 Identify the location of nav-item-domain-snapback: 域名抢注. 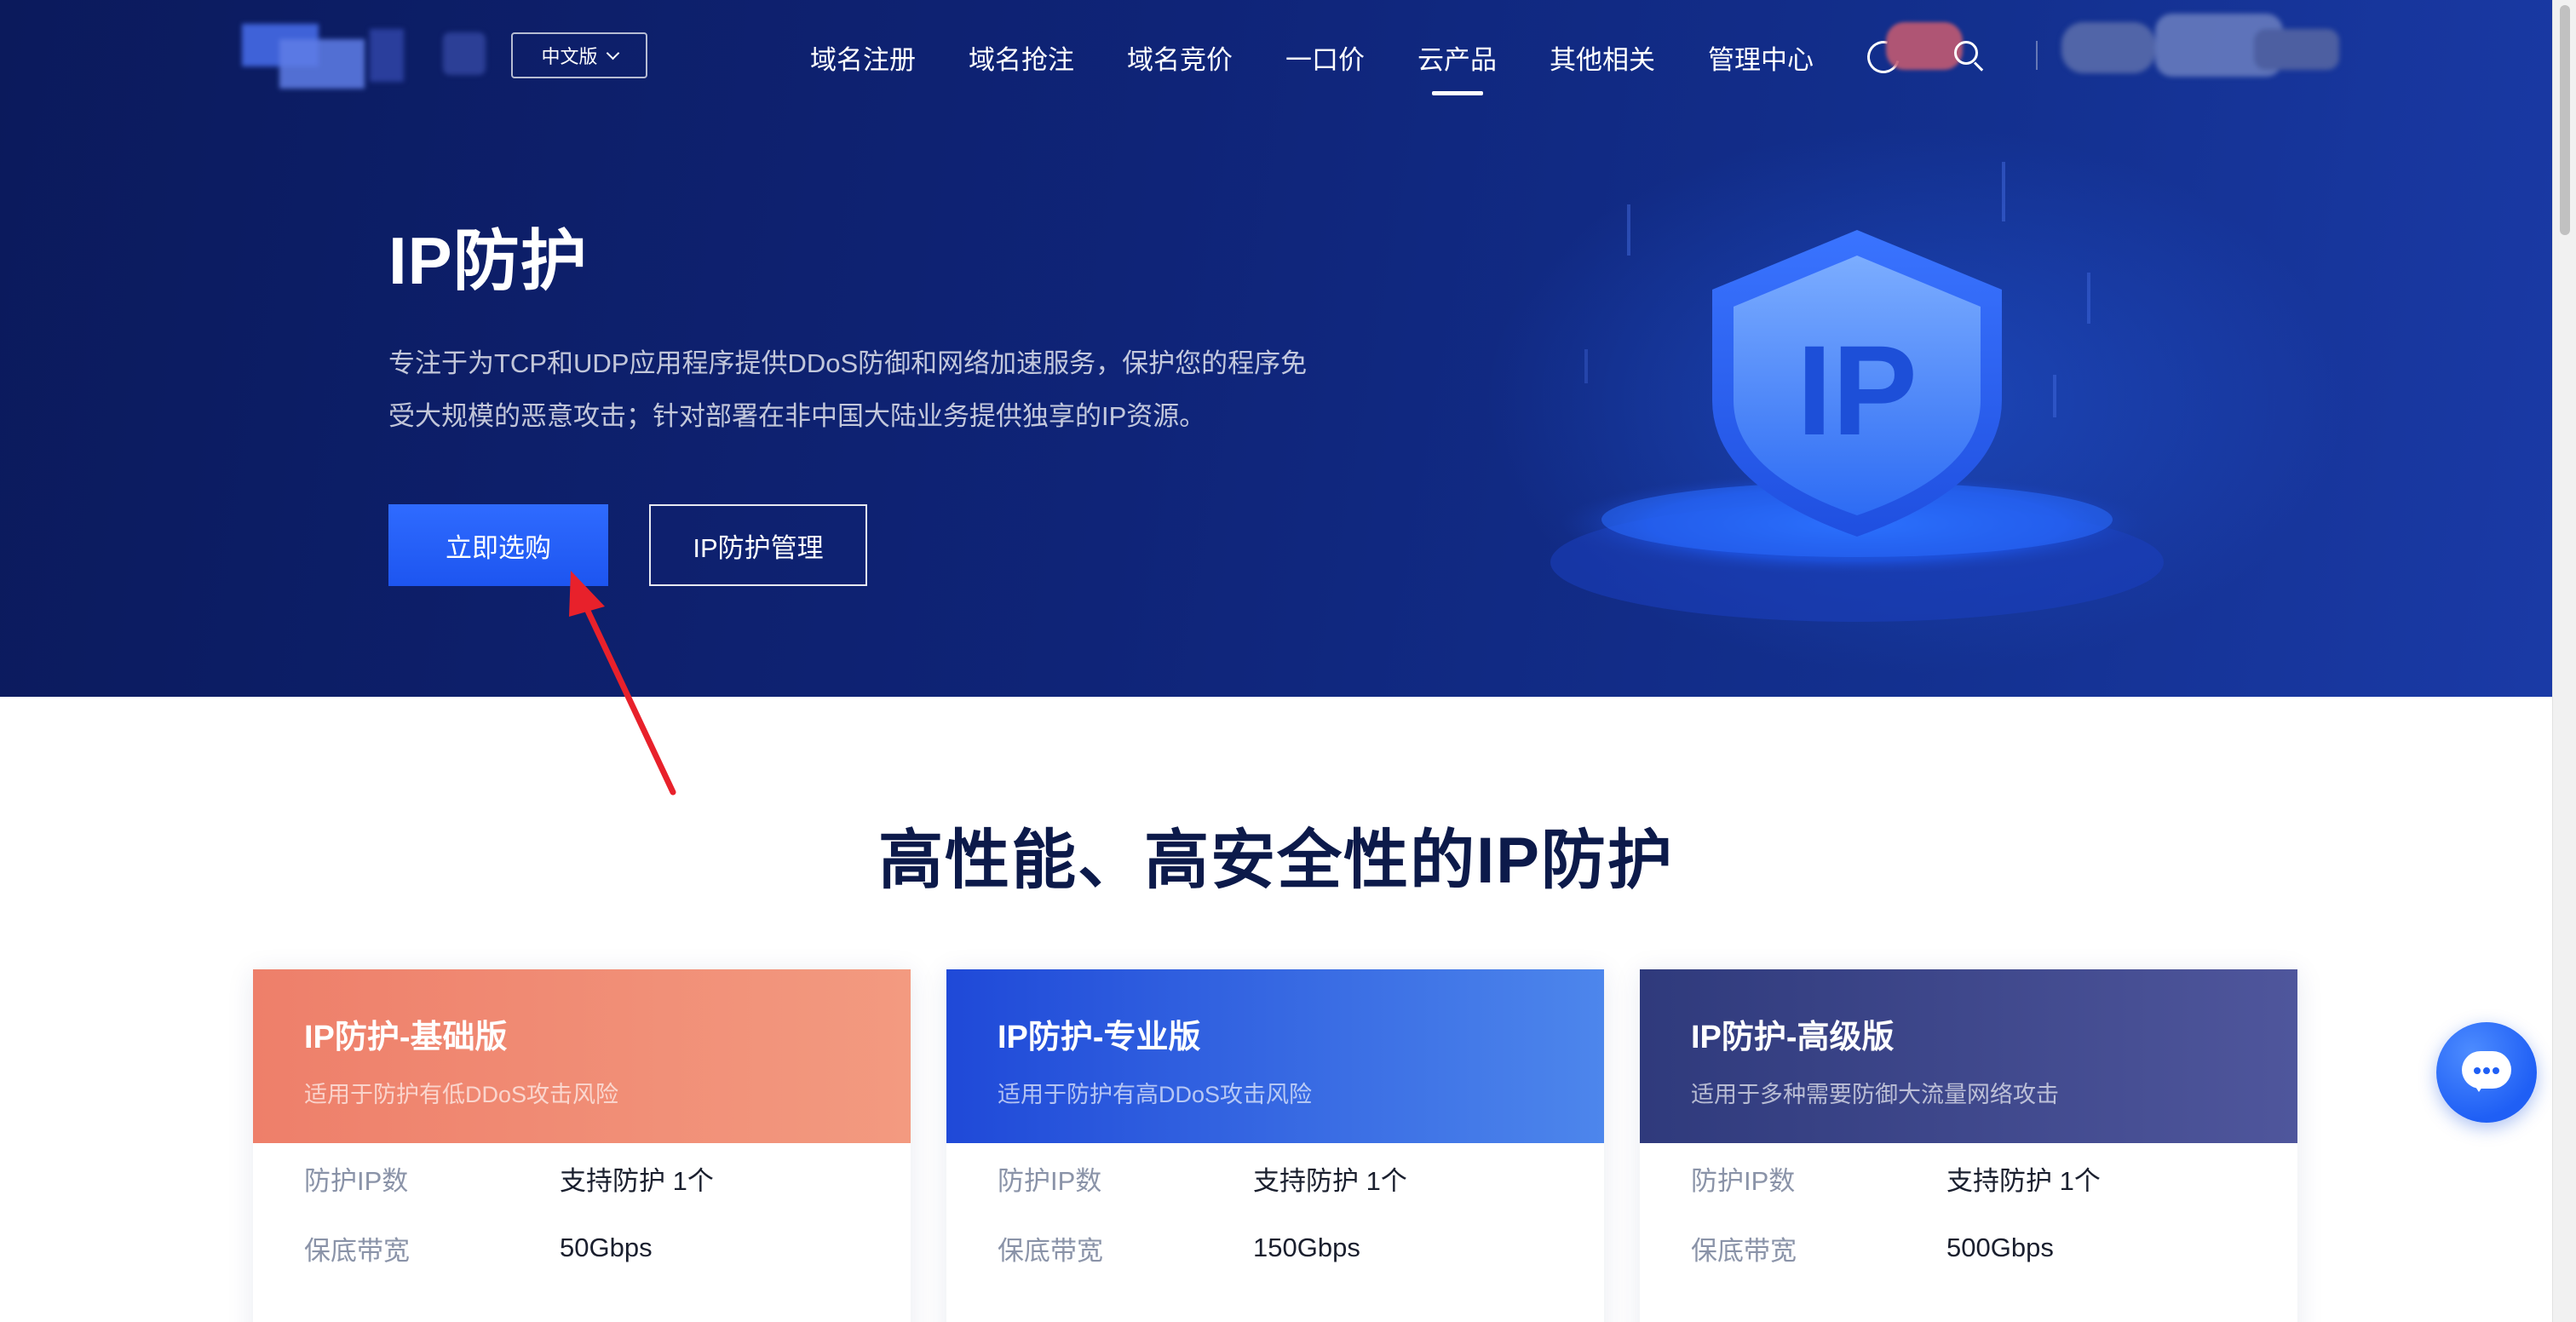
(1021, 57).